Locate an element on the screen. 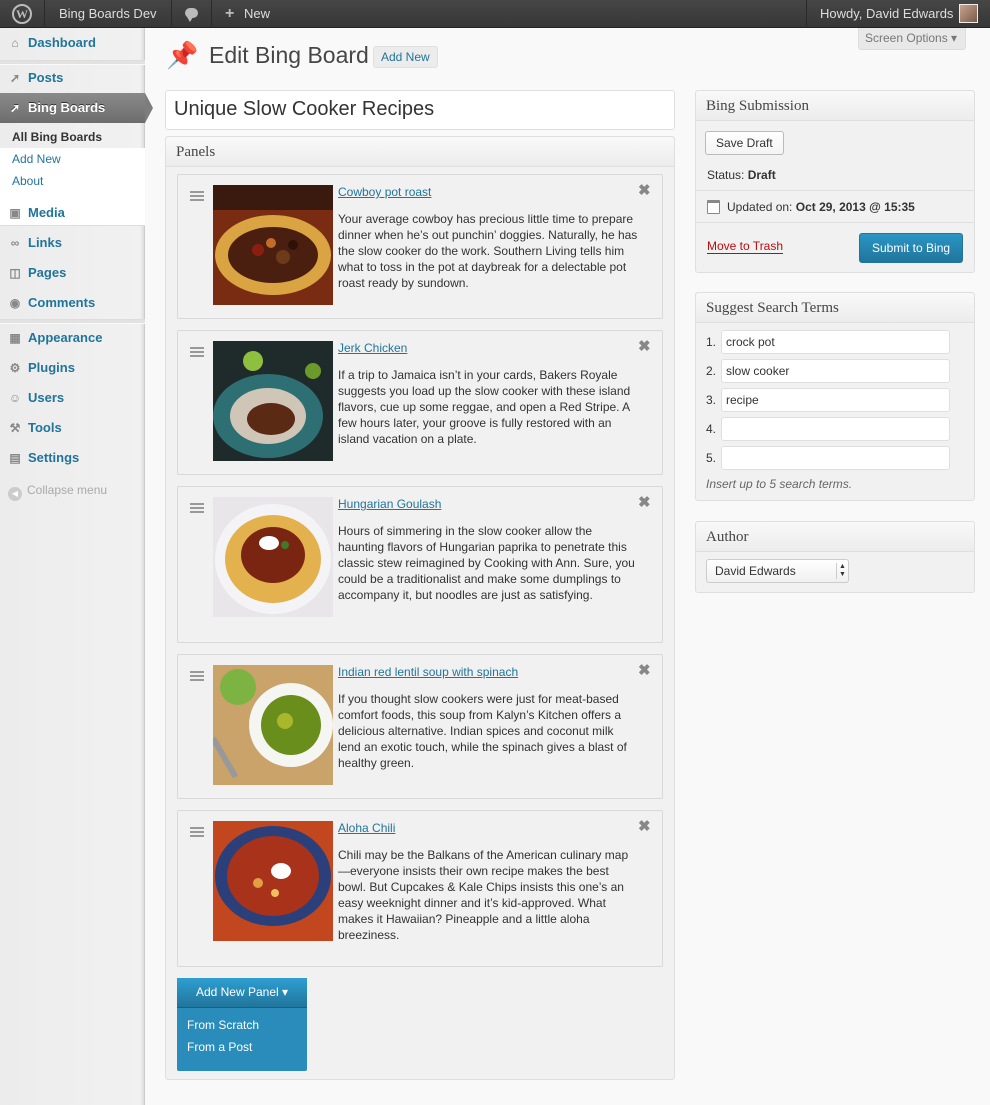 This screenshot has width=990, height=1105. panel-title-link: Cowboy pot roast is located at coordinates (384, 192).